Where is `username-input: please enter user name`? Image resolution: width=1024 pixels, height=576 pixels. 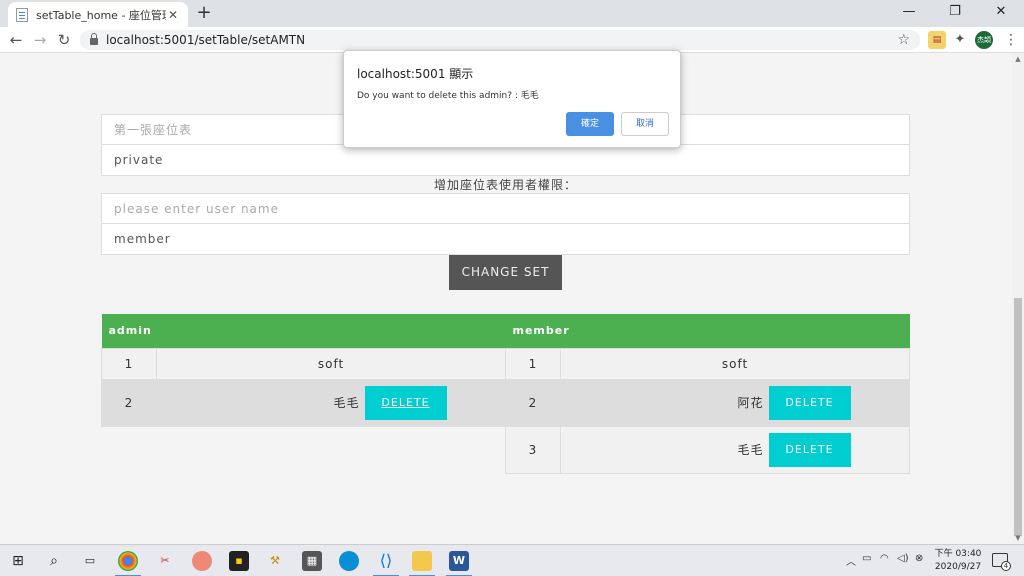
username-input: please enter user name is located at coordinates (505, 209).